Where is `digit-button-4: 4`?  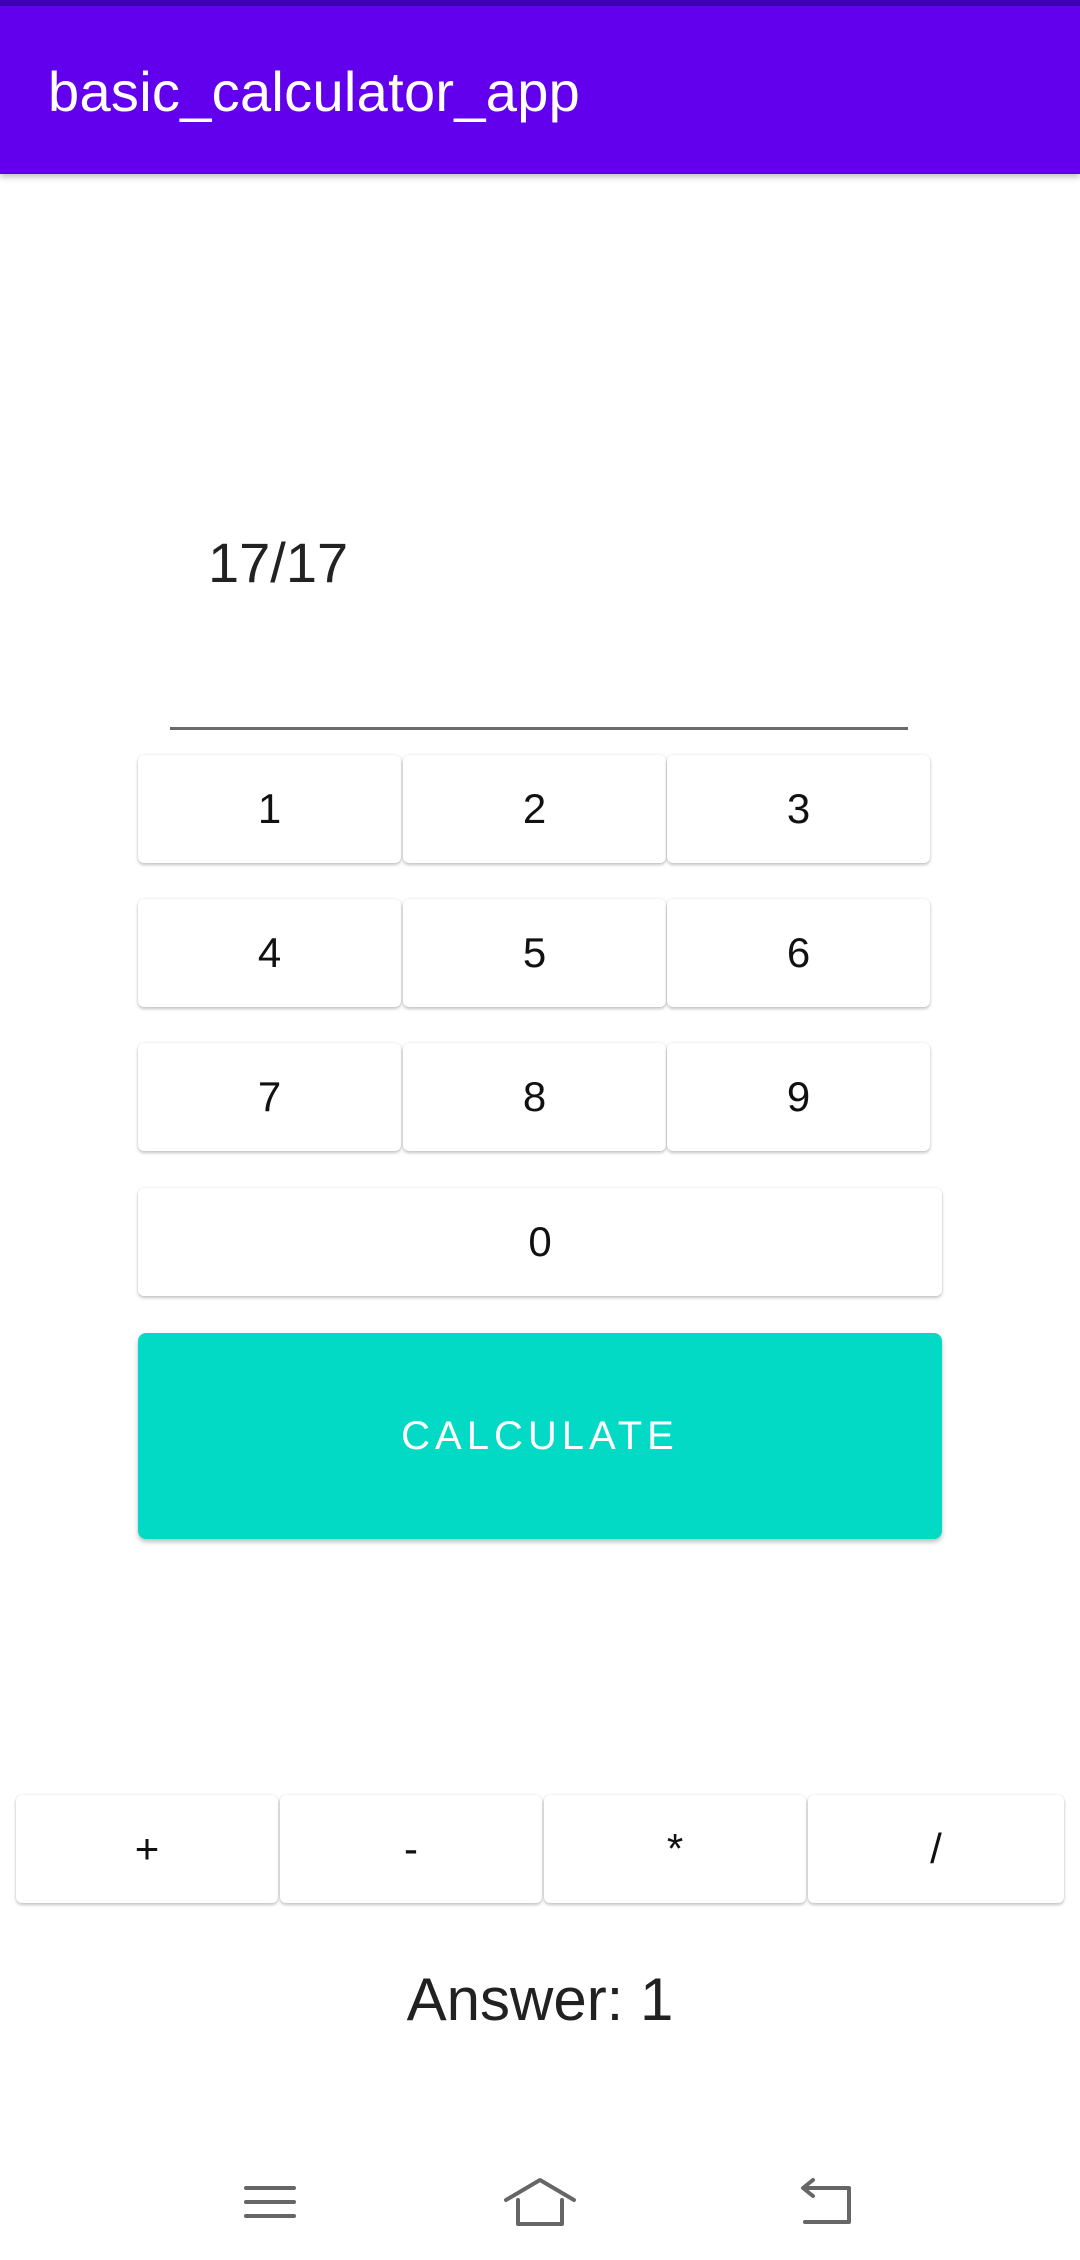 digit-button-4: 4 is located at coordinates (269, 953).